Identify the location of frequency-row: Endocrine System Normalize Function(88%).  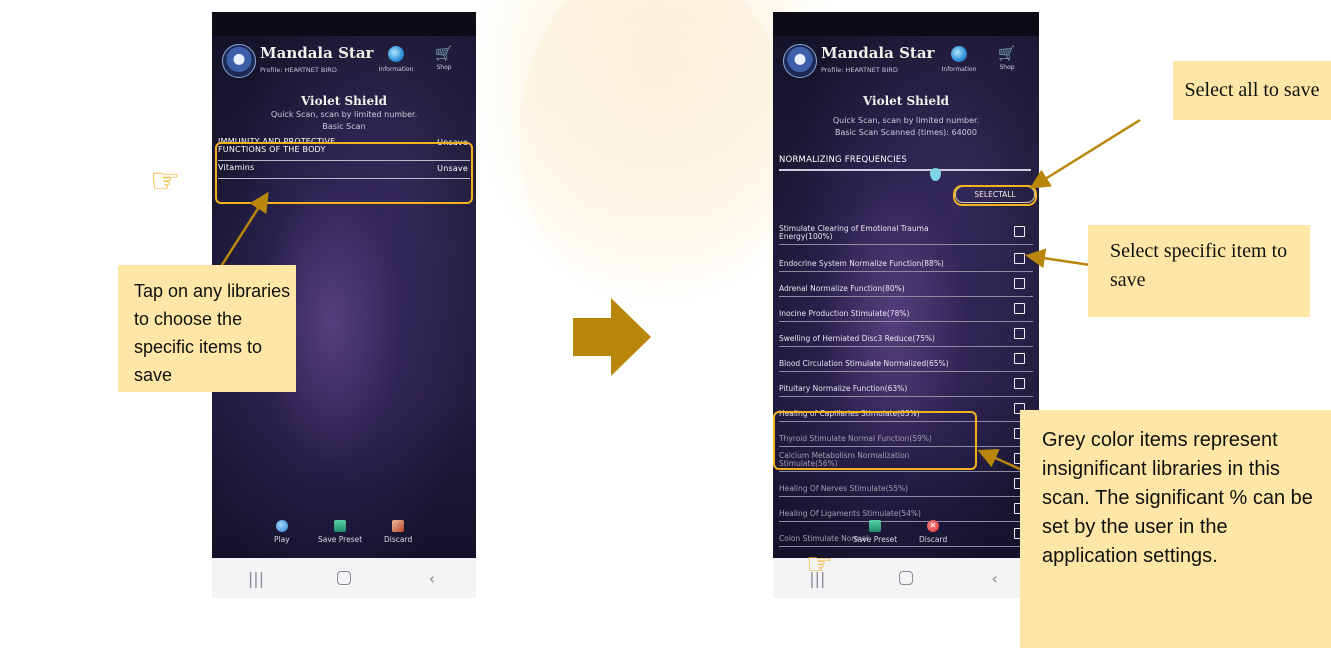
(906, 259).